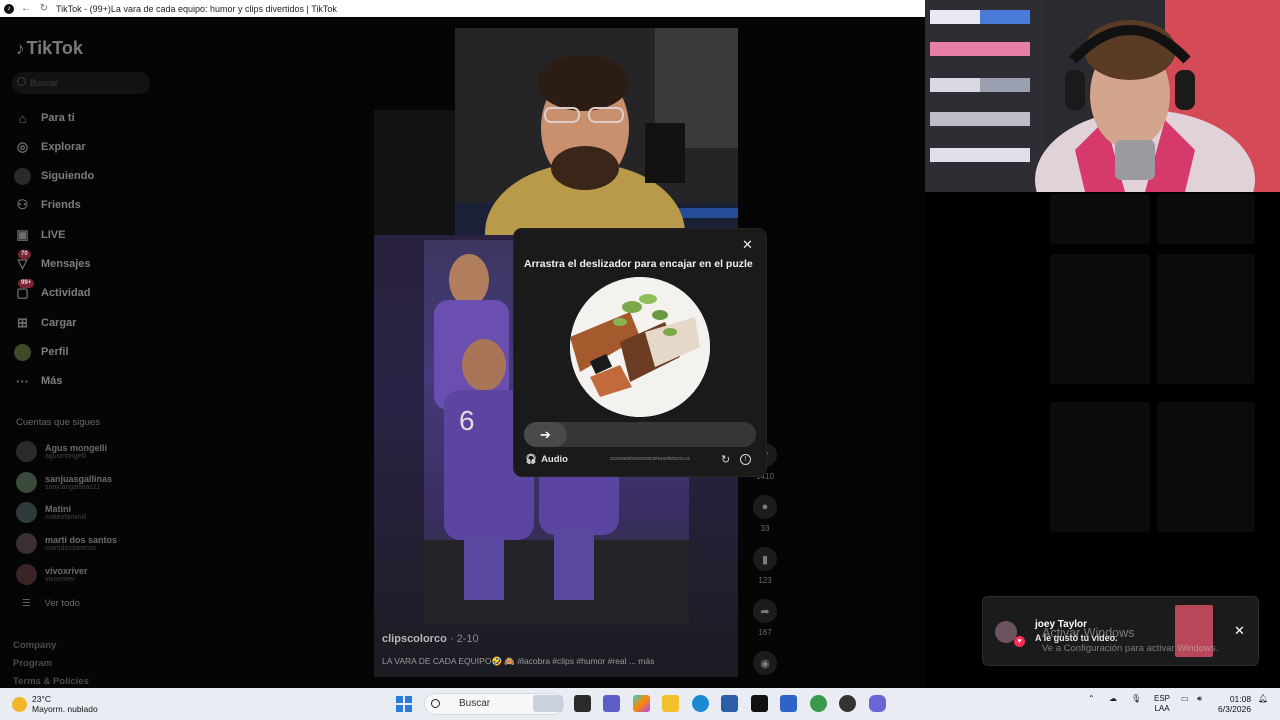 This screenshot has height=720, width=1280. Describe the element at coordinates (596, 131) in the screenshot. I see `streamer-cam-image` at that location.